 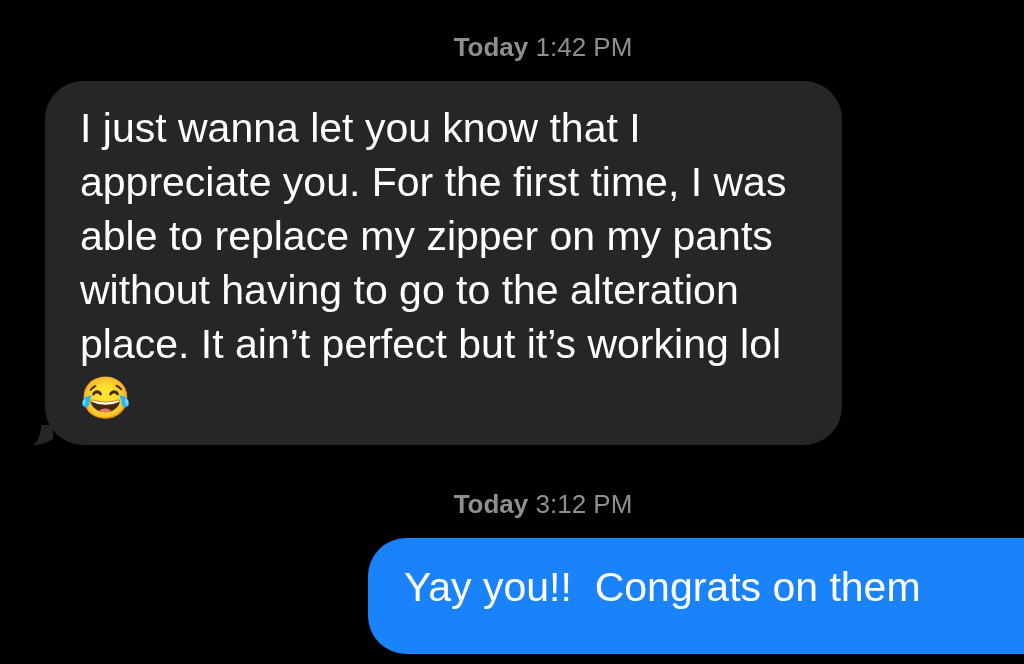 I want to click on message-text: Yay you!! Congrats on them, so click(x=662, y=587).